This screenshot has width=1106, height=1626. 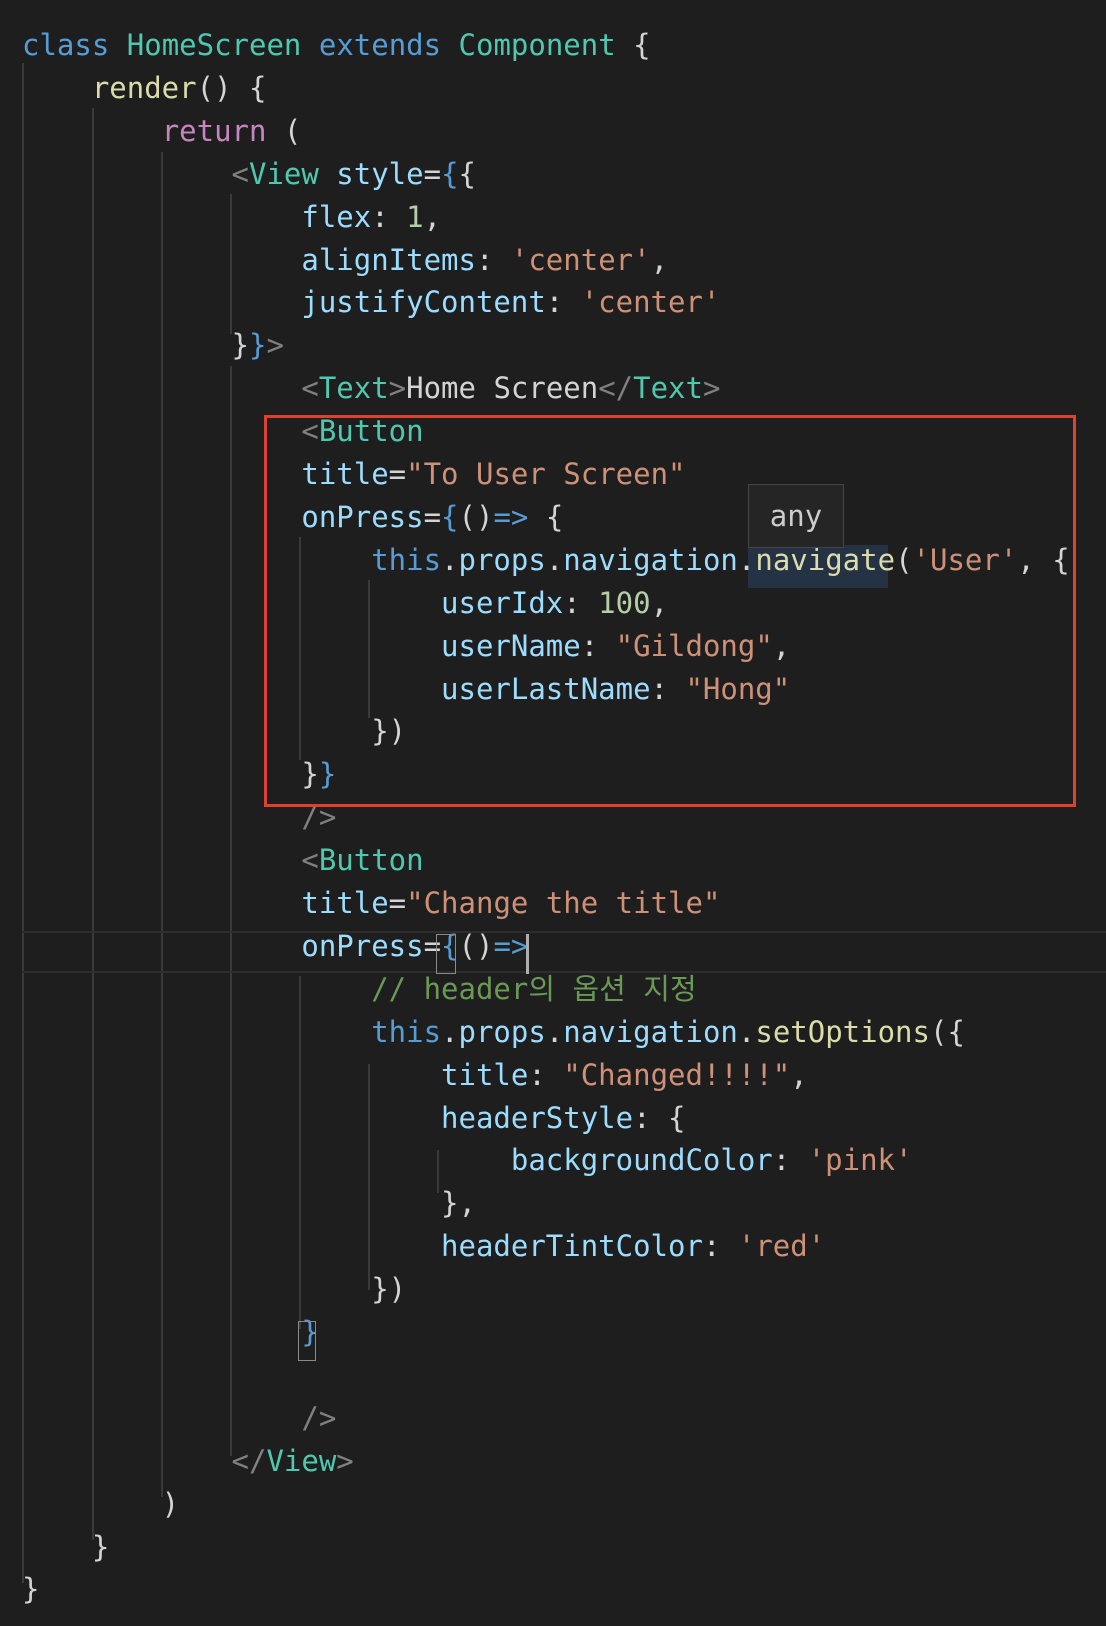 I want to click on code-token: justifyContent, so click(x=423, y=302).